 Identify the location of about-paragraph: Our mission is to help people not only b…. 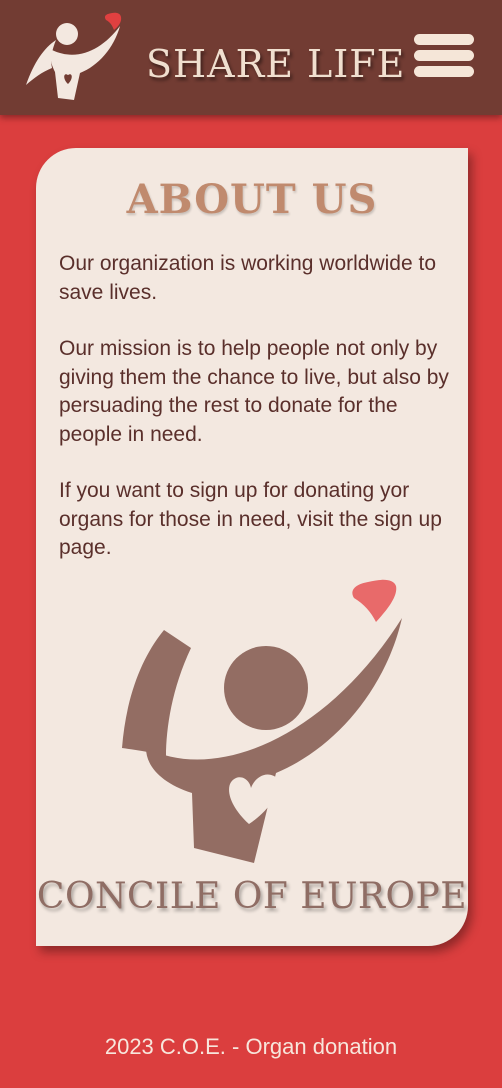
(254, 391).